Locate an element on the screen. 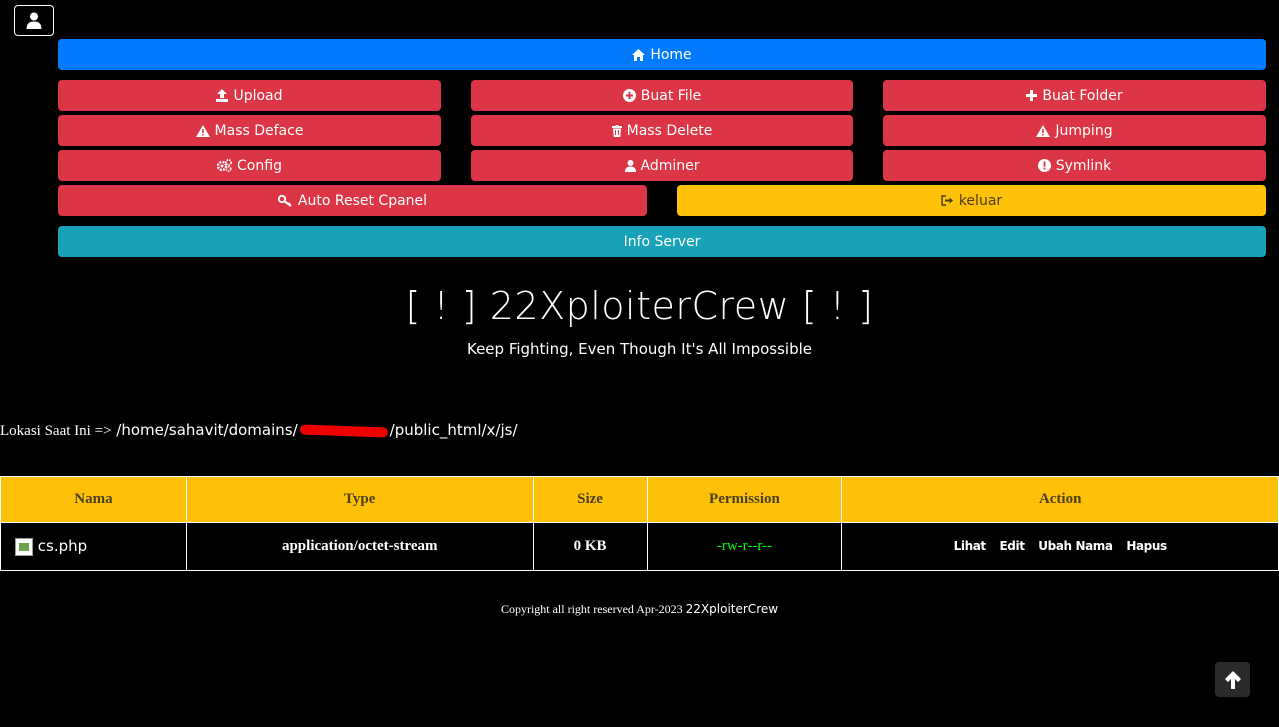 This screenshot has height=727, width=1279. edit-link: Edit is located at coordinates (1012, 546).